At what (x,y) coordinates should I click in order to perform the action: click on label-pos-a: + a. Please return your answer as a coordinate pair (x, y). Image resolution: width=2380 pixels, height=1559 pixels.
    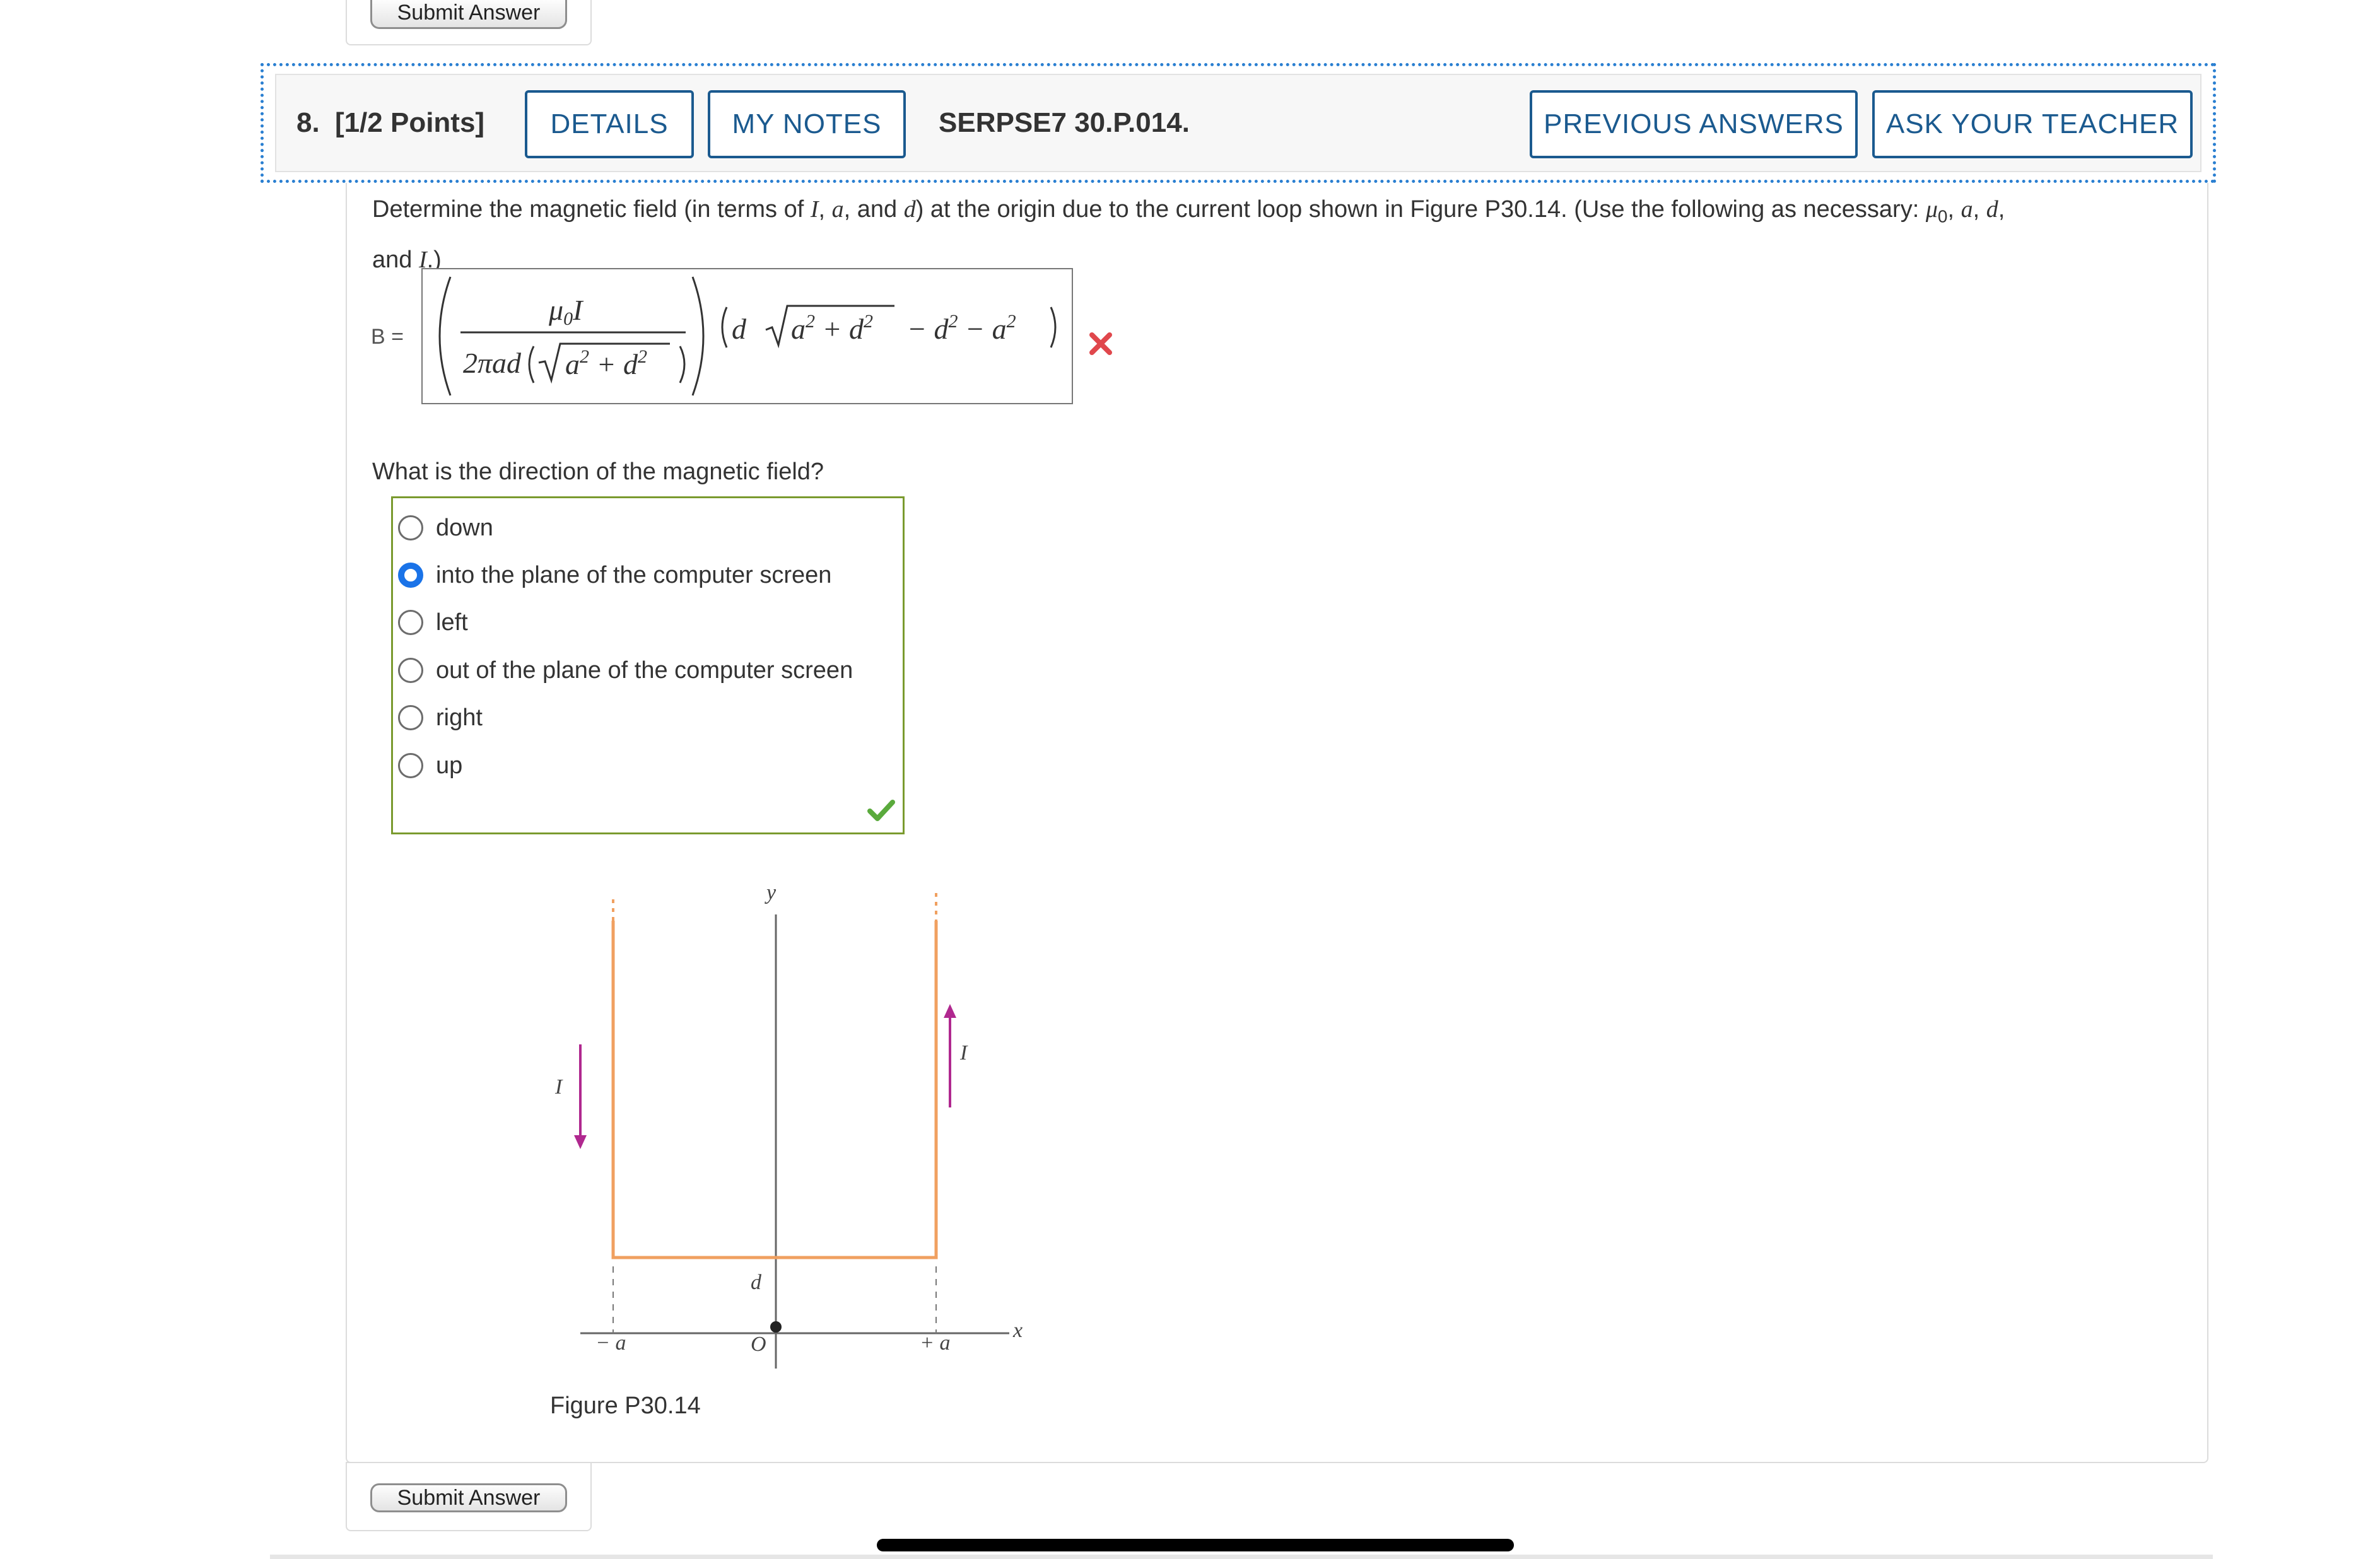
    Looking at the image, I should click on (935, 1343).